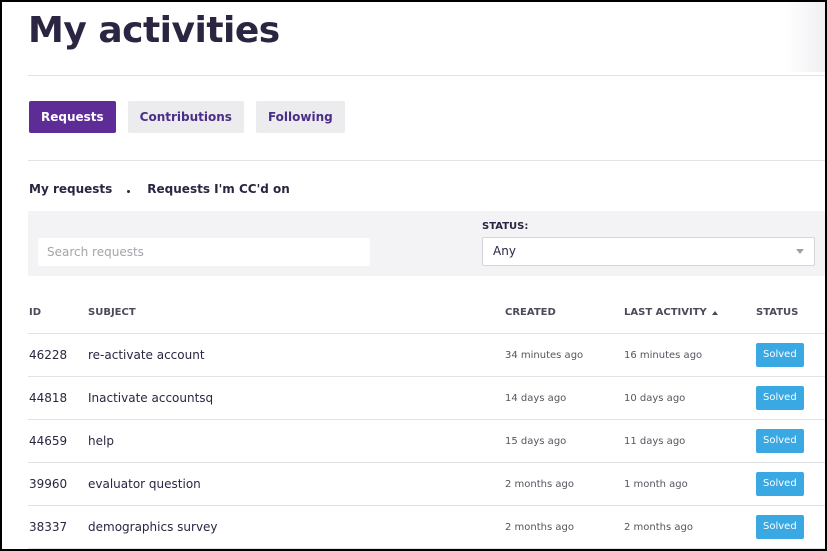 This screenshot has width=827, height=551. I want to click on request-id: 39960, so click(48, 484).